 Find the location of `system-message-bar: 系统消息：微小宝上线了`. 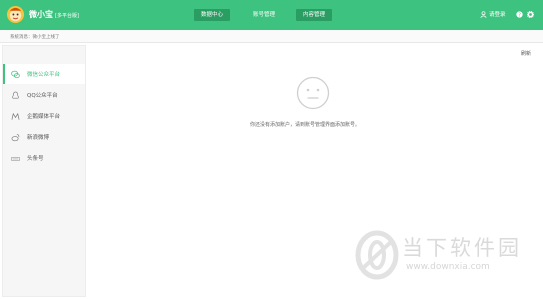

system-message-bar: 系统消息：微小宝上线了 is located at coordinates (271, 36).